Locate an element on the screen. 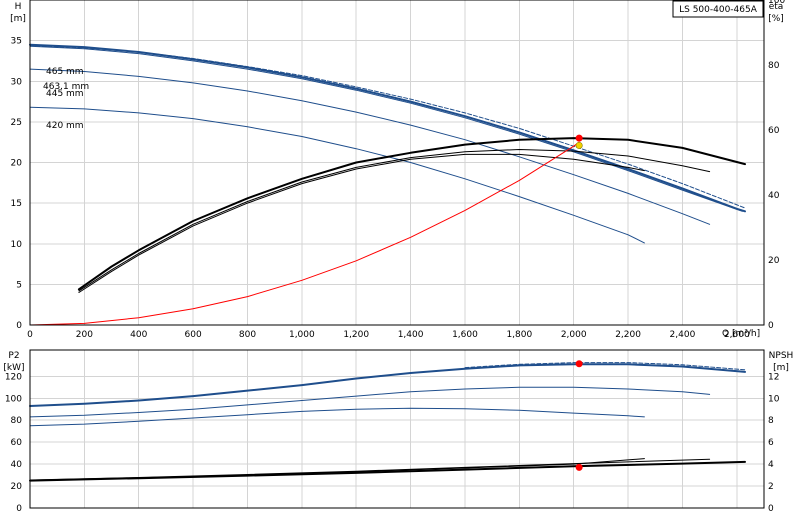 The height and width of the screenshot is (520, 800). y-tick-label: 25 is located at coordinates (16, 123).